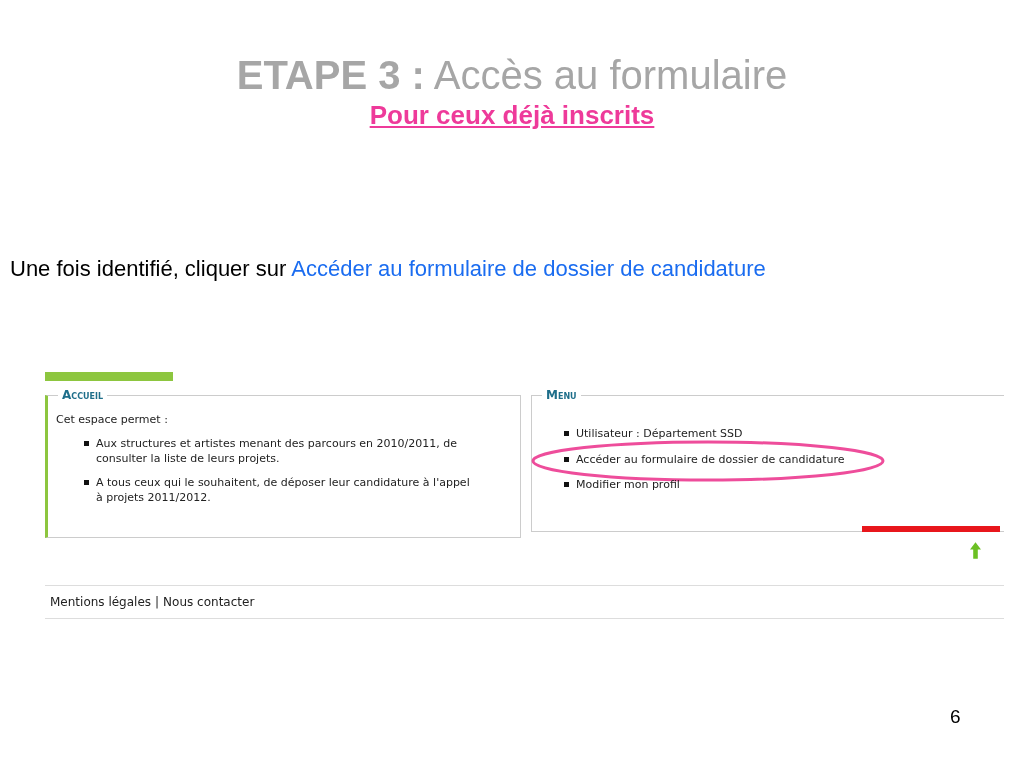  What do you see at coordinates (512, 115) in the screenshot?
I see `slide-subtitle: Pour ceux déjà inscrits` at bounding box center [512, 115].